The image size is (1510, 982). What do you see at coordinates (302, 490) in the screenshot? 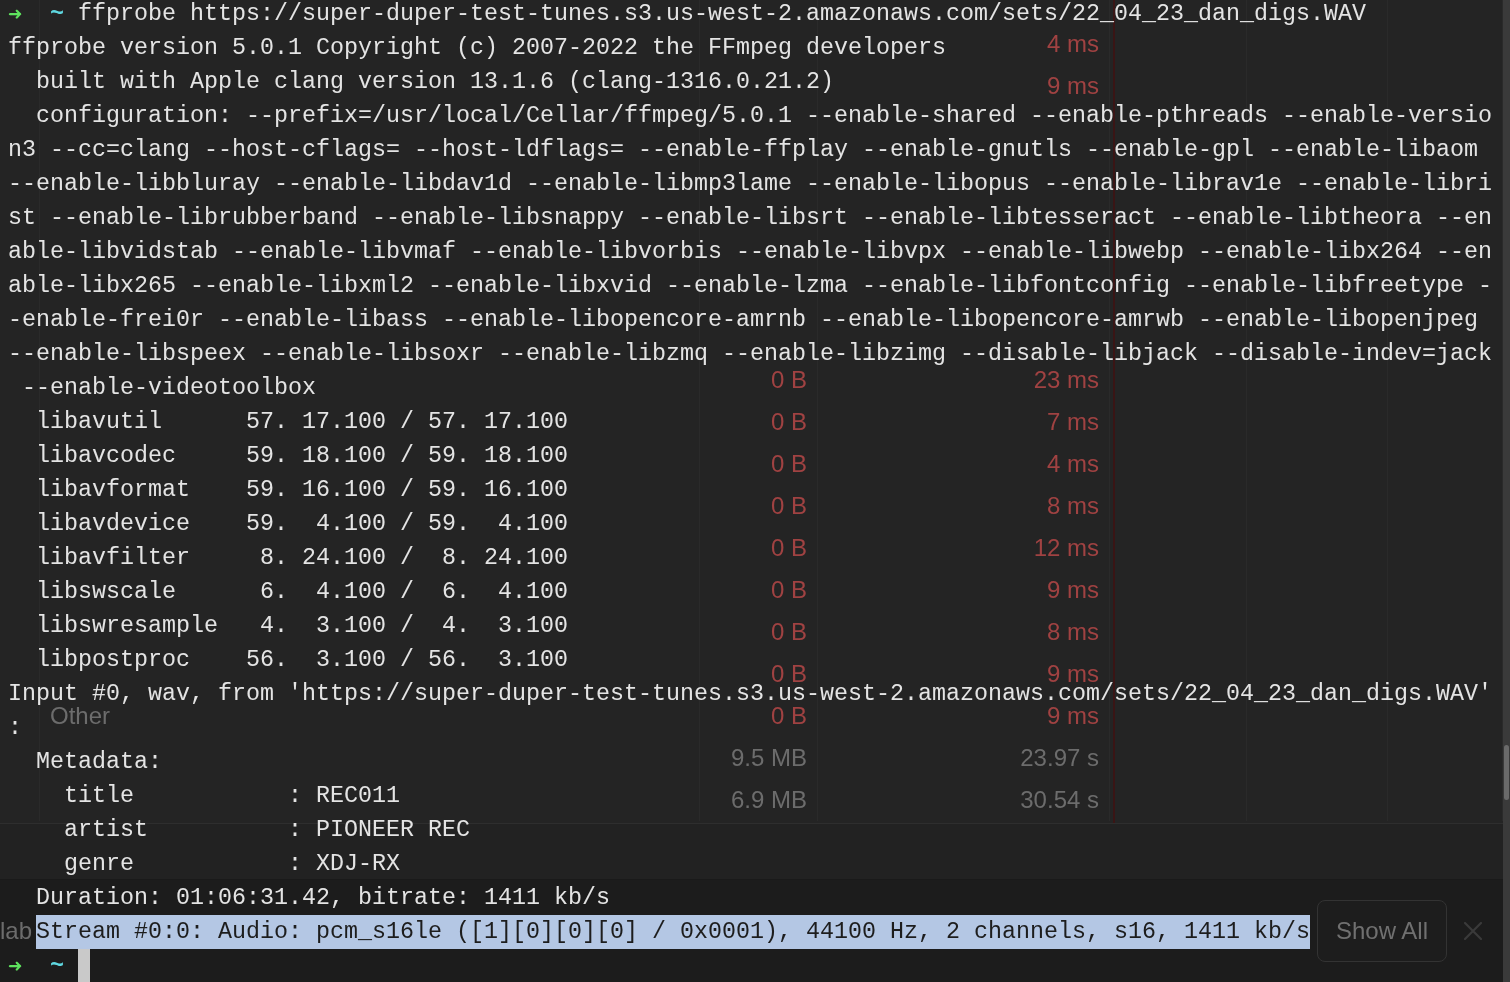
I see `output-line: libavformat 59. 16.100 / 59. 16.100` at bounding box center [302, 490].